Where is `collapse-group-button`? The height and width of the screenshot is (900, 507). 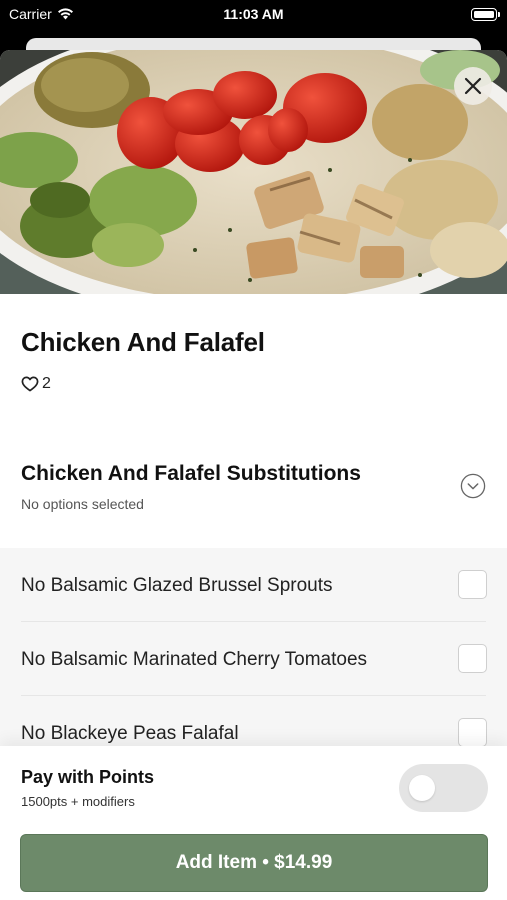 collapse-group-button is located at coordinates (473, 486).